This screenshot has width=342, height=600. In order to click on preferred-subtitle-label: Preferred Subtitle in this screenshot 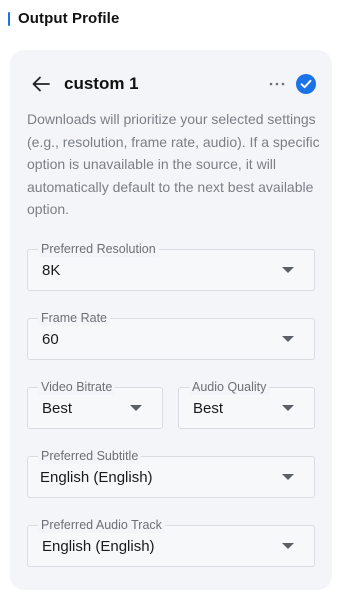, I will do `click(90, 456)`.